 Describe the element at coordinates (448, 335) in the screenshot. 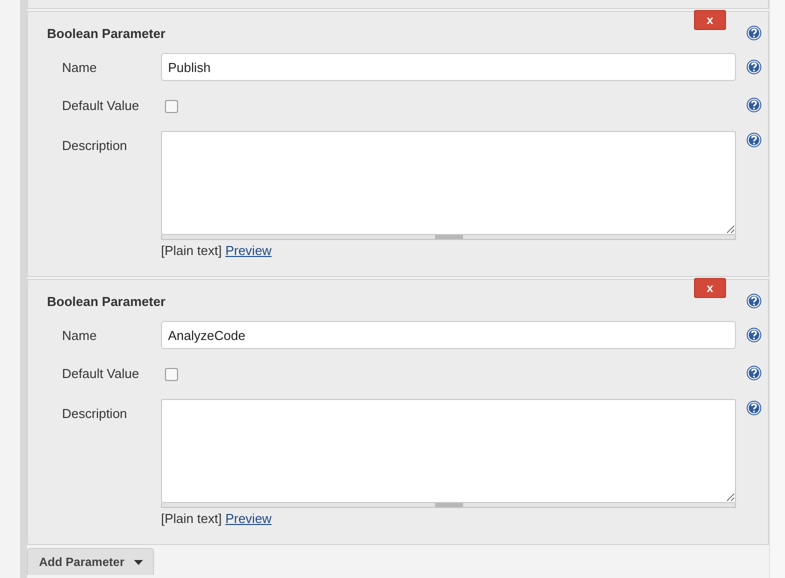

I see `name-field: AnalyzeCode` at that location.